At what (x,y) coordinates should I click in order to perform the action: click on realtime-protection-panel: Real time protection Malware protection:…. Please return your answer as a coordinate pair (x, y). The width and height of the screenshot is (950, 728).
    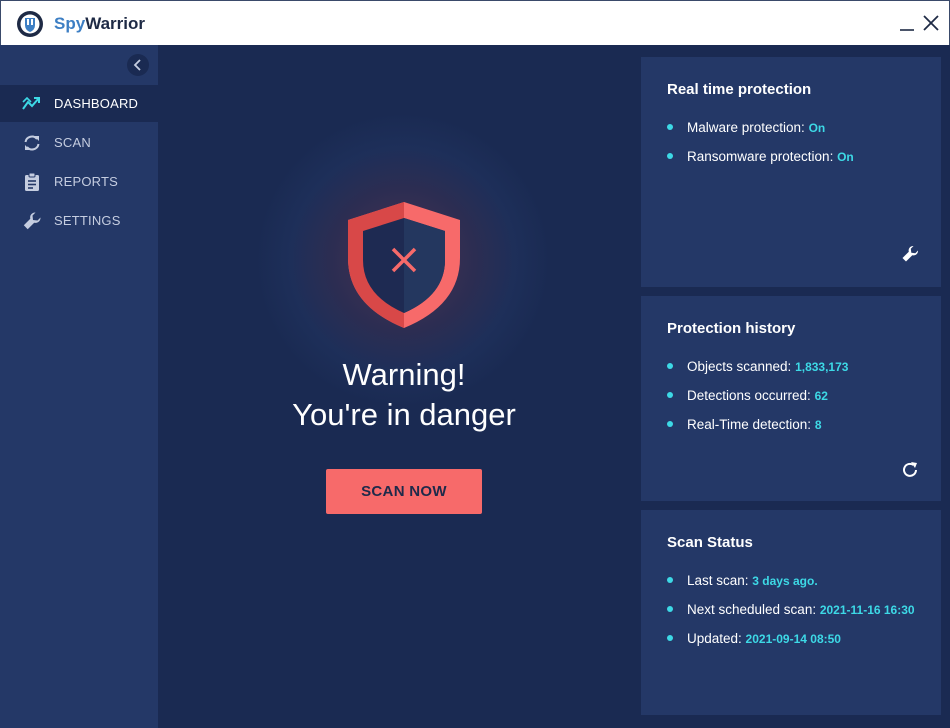
    Looking at the image, I should click on (791, 172).